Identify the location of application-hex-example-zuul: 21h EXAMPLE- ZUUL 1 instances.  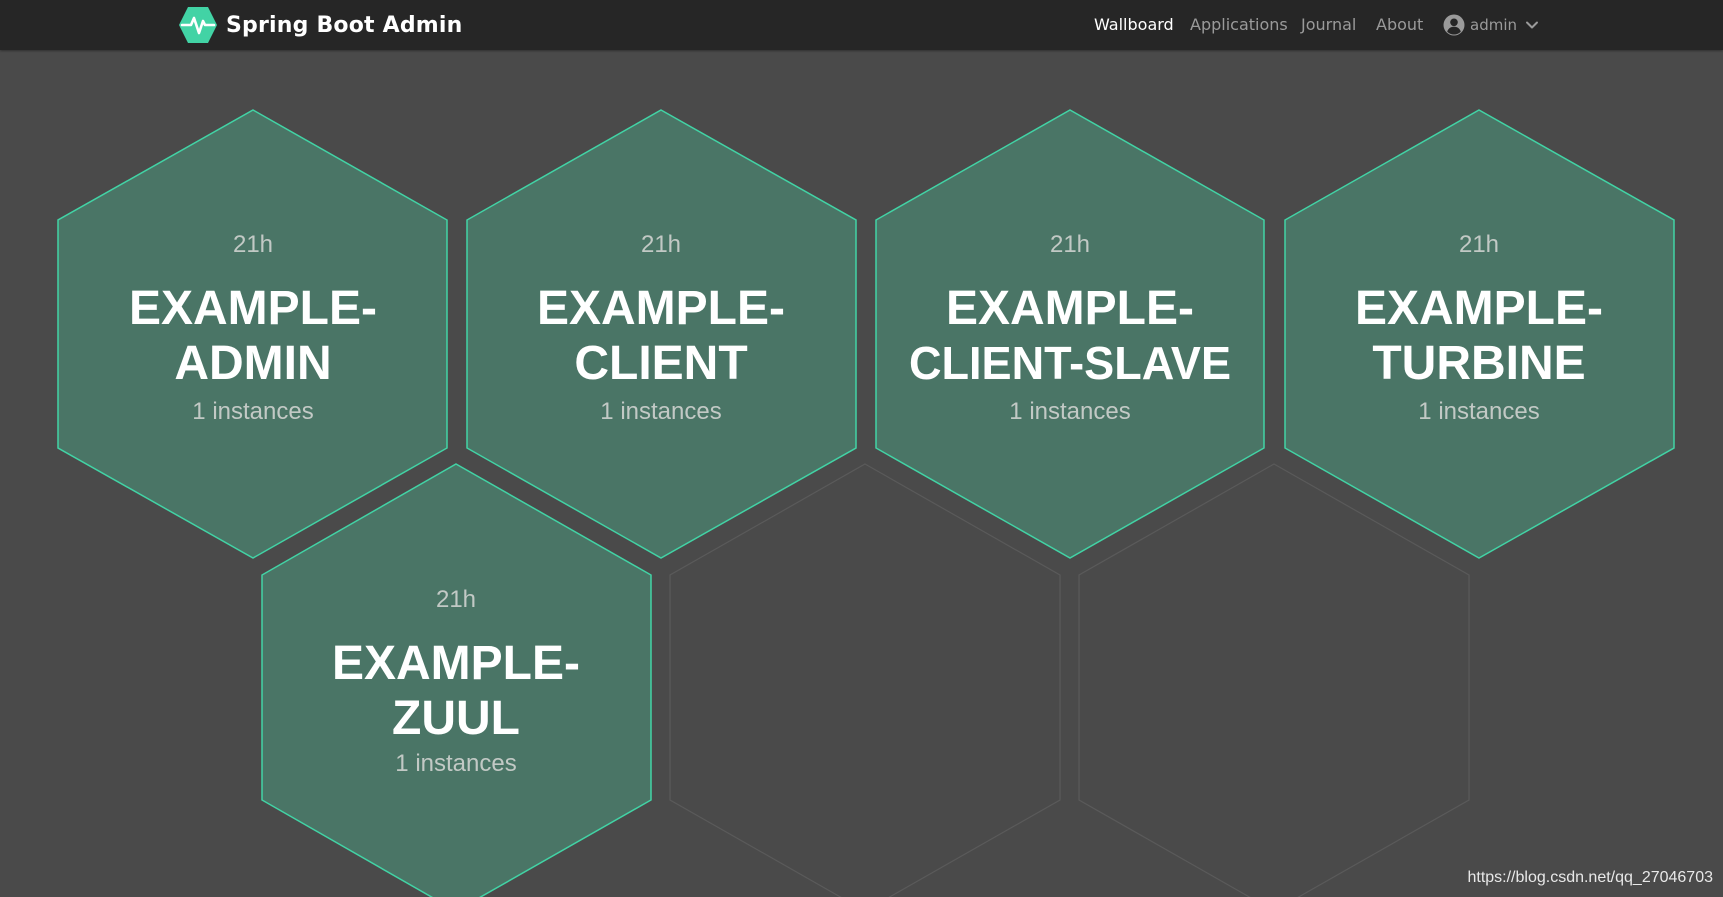
(456, 680).